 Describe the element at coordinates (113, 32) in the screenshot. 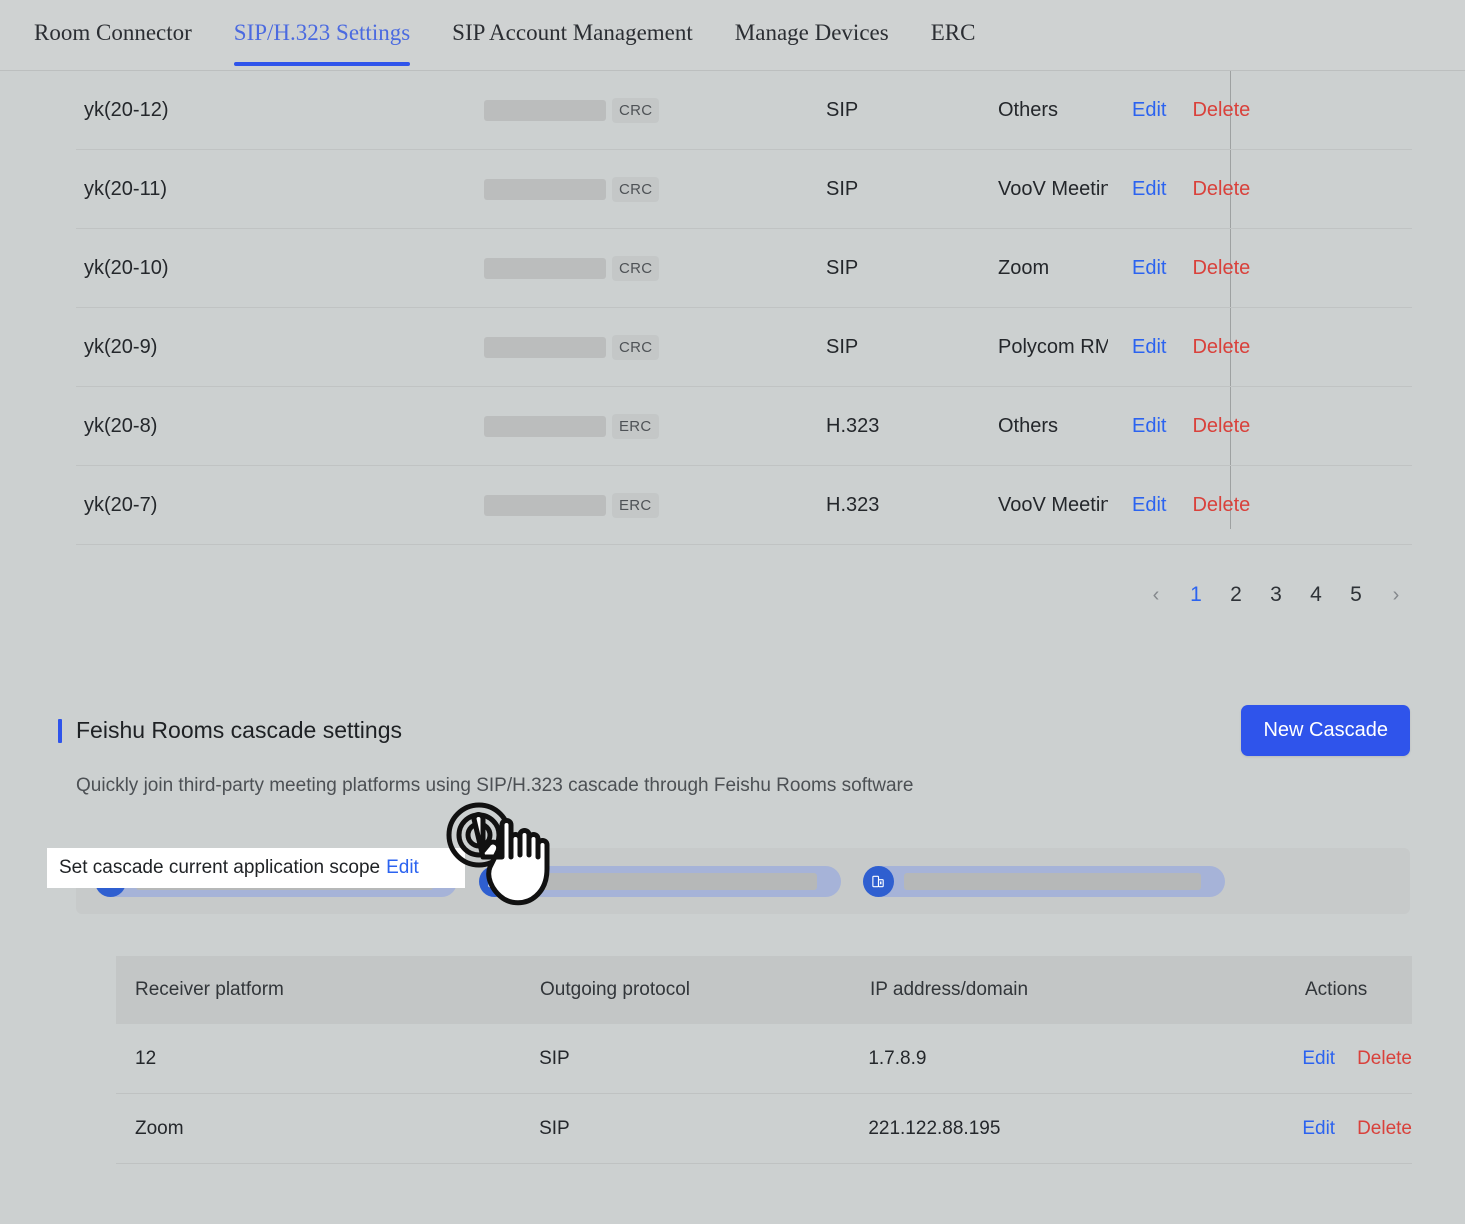

I see `tab-label: Room Connector` at that location.